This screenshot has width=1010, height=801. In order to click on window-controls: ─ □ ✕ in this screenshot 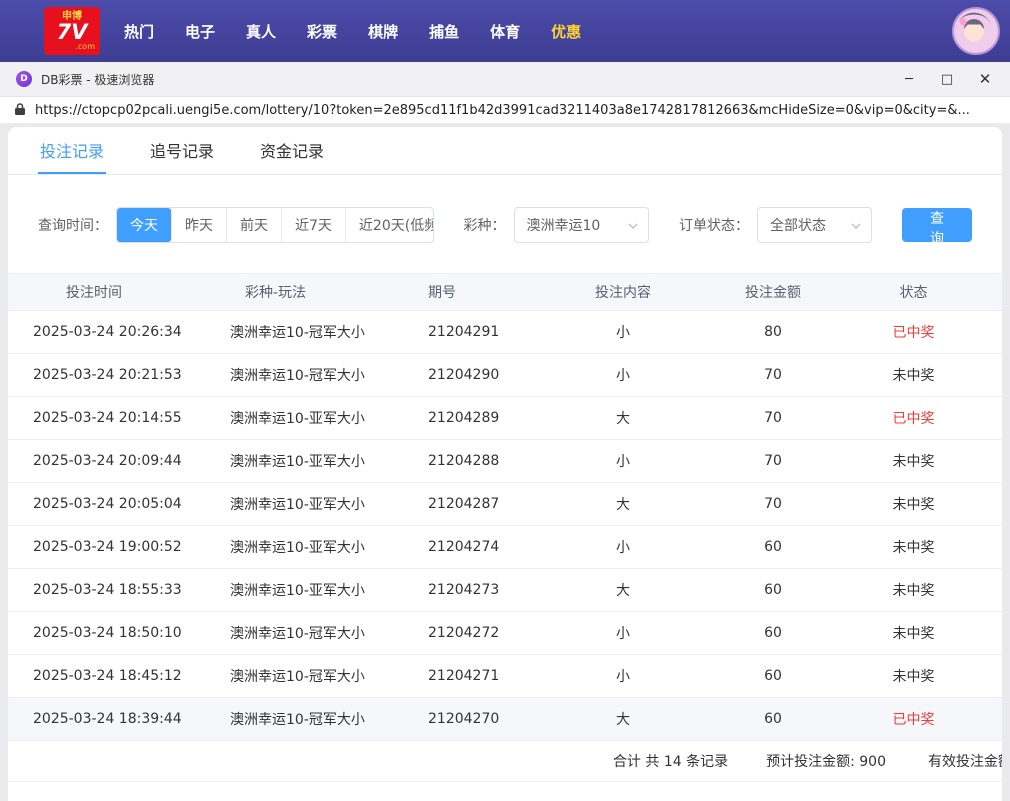, I will do `click(947, 79)`.